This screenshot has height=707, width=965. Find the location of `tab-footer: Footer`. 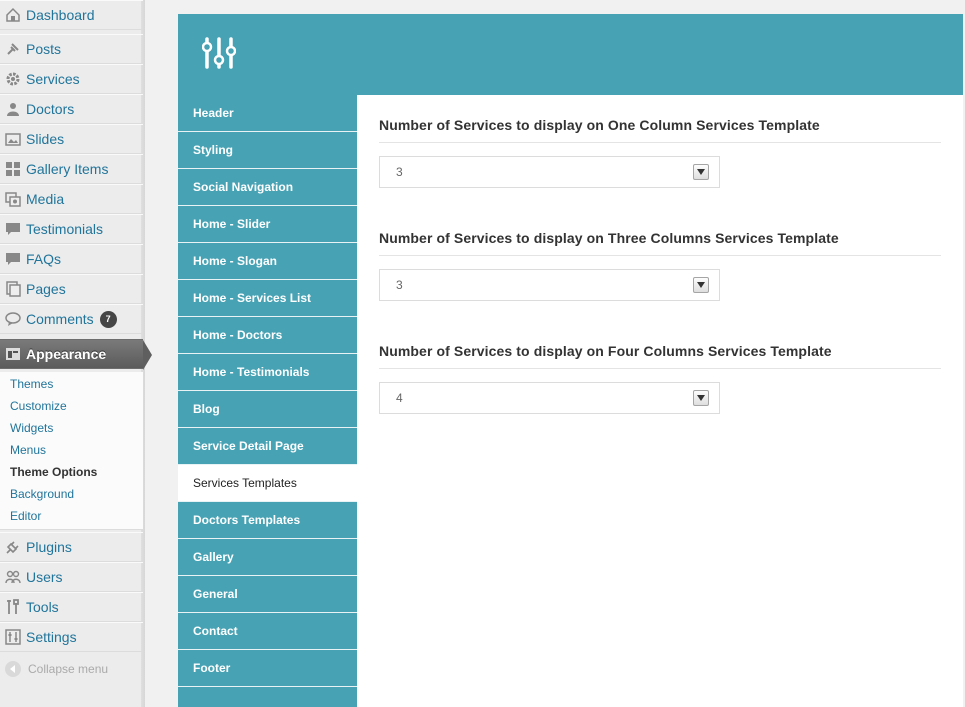

tab-footer: Footer is located at coordinates (267, 668).